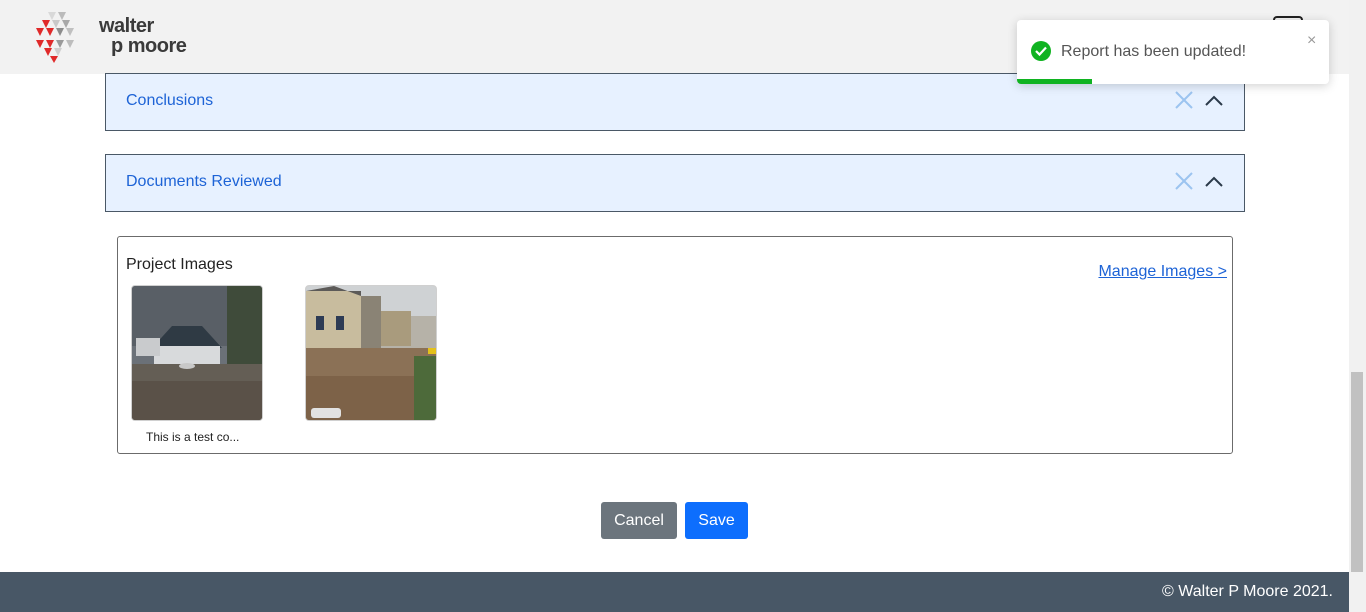  Describe the element at coordinates (716, 520) in the screenshot. I see `save-button: Save` at that location.